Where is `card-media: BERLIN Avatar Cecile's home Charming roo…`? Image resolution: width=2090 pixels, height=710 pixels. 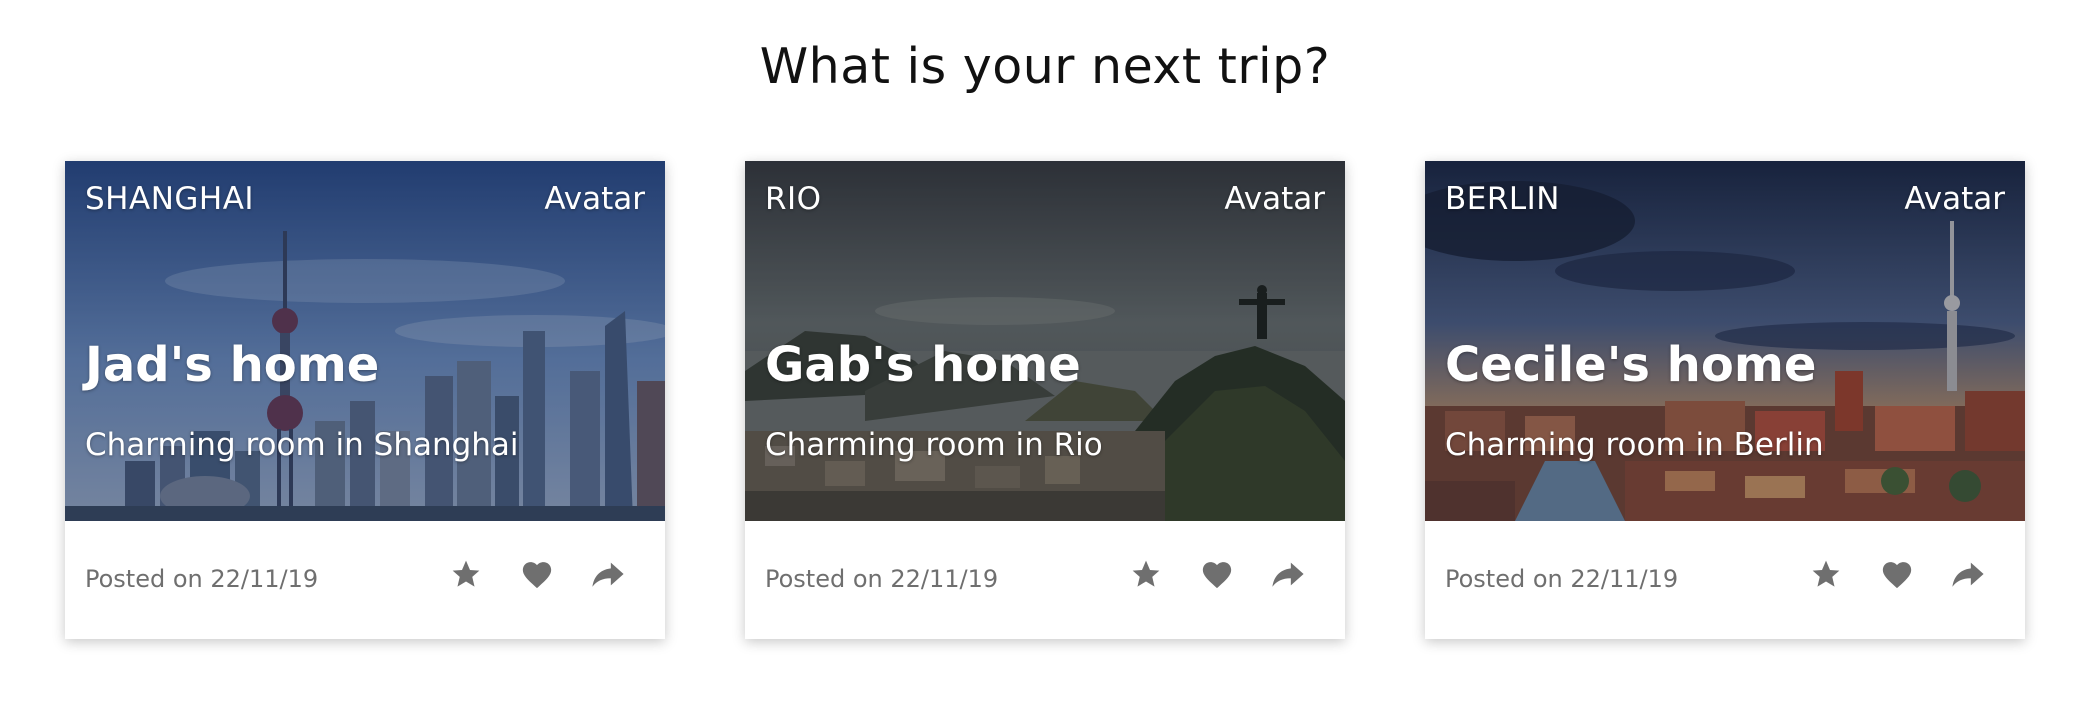
card-media: BERLIN Avatar Cecile's home Charming roo… is located at coordinates (1725, 341).